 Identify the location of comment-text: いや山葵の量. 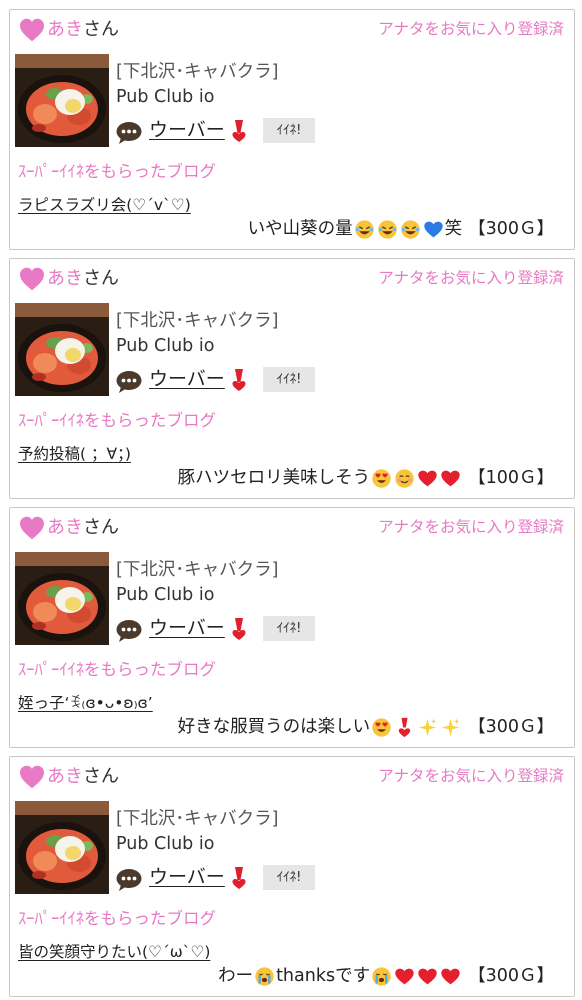
(300, 229).